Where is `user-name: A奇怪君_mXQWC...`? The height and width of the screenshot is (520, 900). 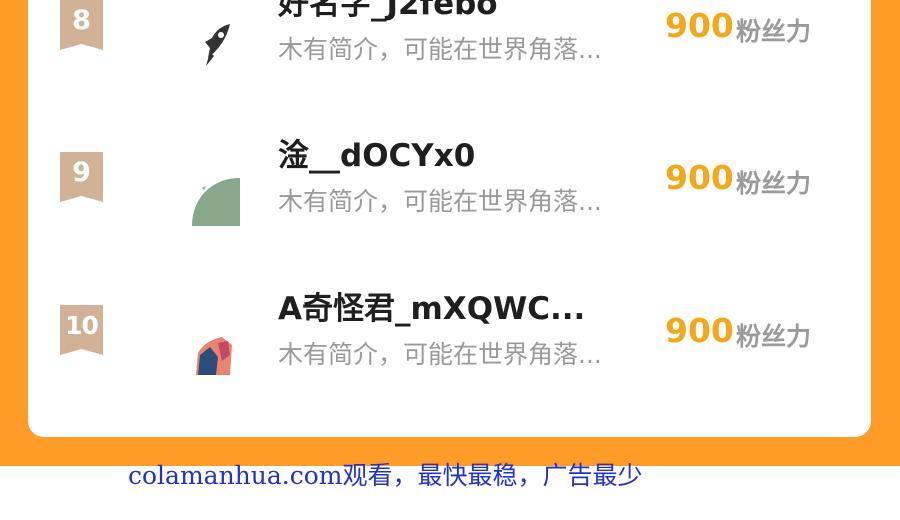 user-name: A奇怪君_mXQWC... is located at coordinates (431, 305).